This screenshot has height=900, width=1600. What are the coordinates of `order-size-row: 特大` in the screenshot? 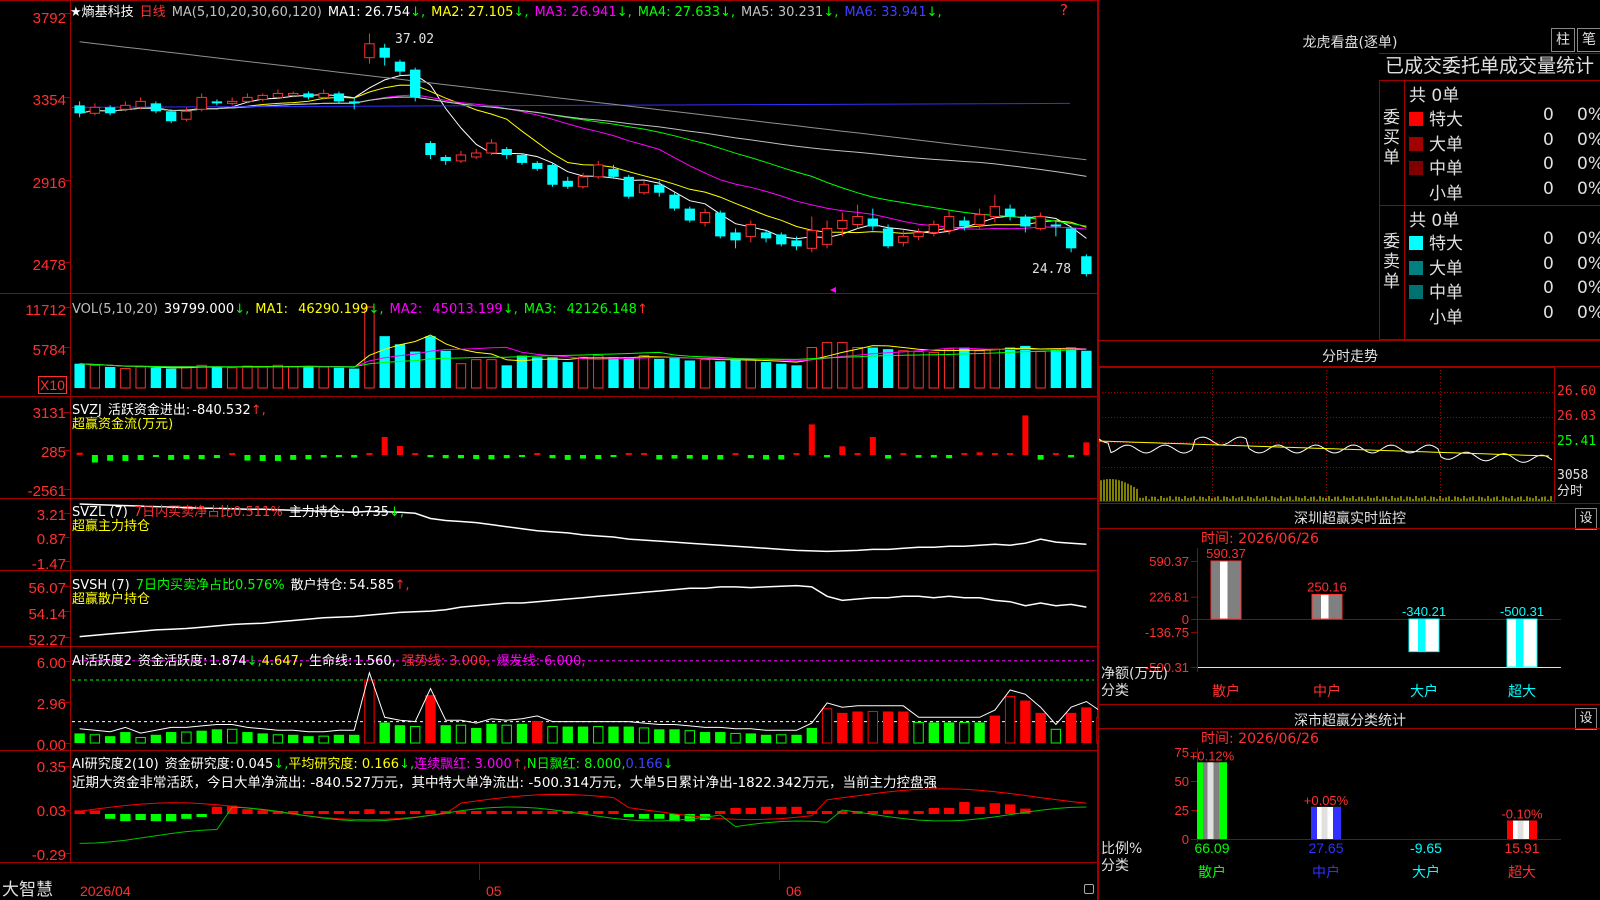 It's located at (1436, 117).